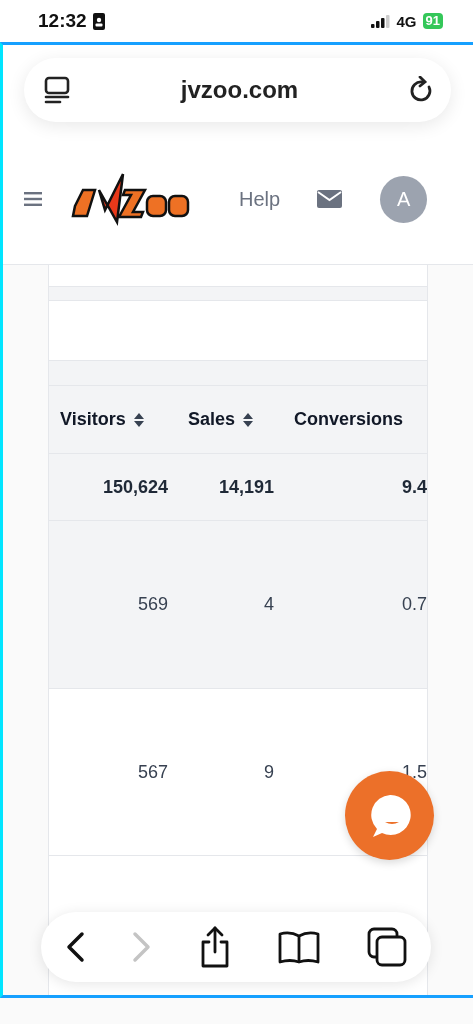 The height and width of the screenshot is (1024, 473). Describe the element at coordinates (241, 419) in the screenshot. I see `column-header: Sales` at that location.